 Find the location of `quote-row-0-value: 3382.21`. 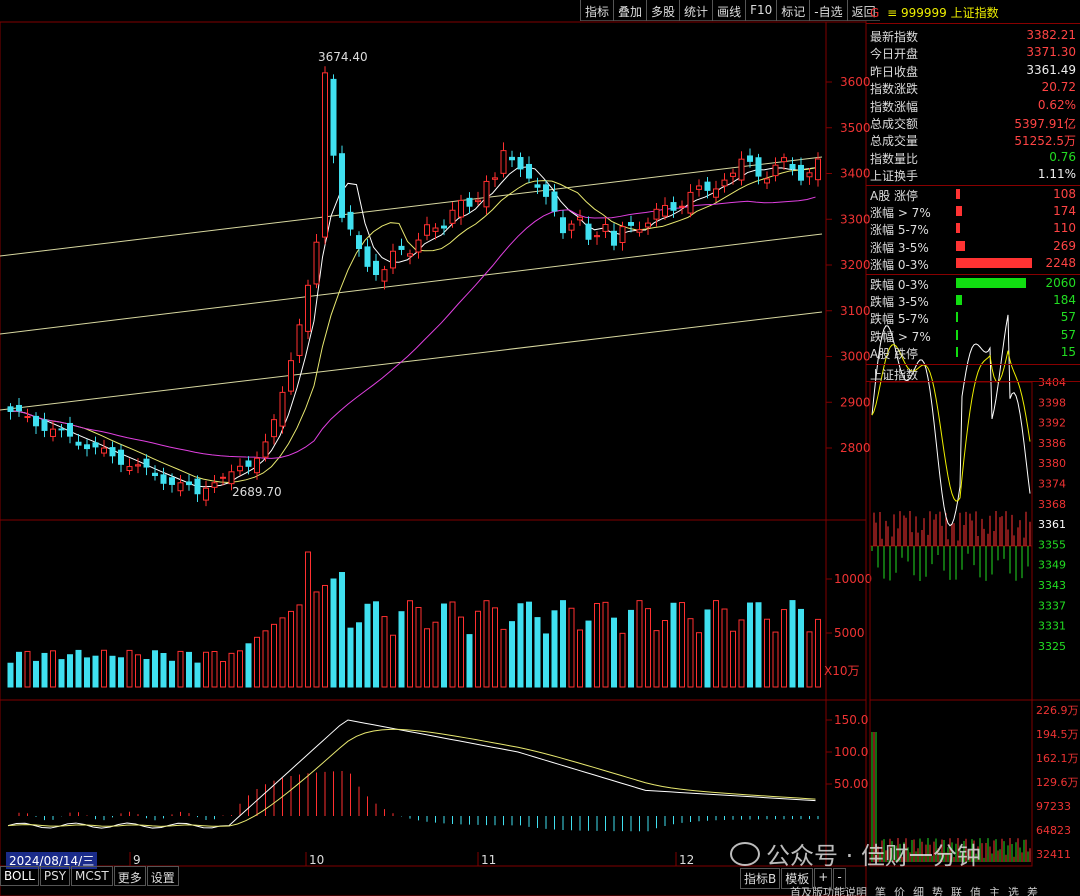

quote-row-0-value: 3382.21 is located at coordinates (1051, 35).